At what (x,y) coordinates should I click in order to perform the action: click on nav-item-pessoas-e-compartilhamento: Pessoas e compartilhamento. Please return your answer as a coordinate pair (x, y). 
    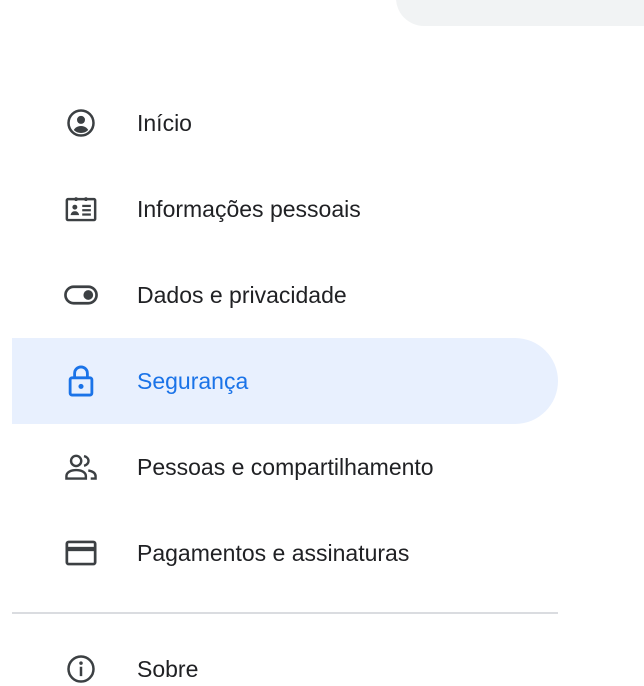
    Looking at the image, I should click on (322, 467).